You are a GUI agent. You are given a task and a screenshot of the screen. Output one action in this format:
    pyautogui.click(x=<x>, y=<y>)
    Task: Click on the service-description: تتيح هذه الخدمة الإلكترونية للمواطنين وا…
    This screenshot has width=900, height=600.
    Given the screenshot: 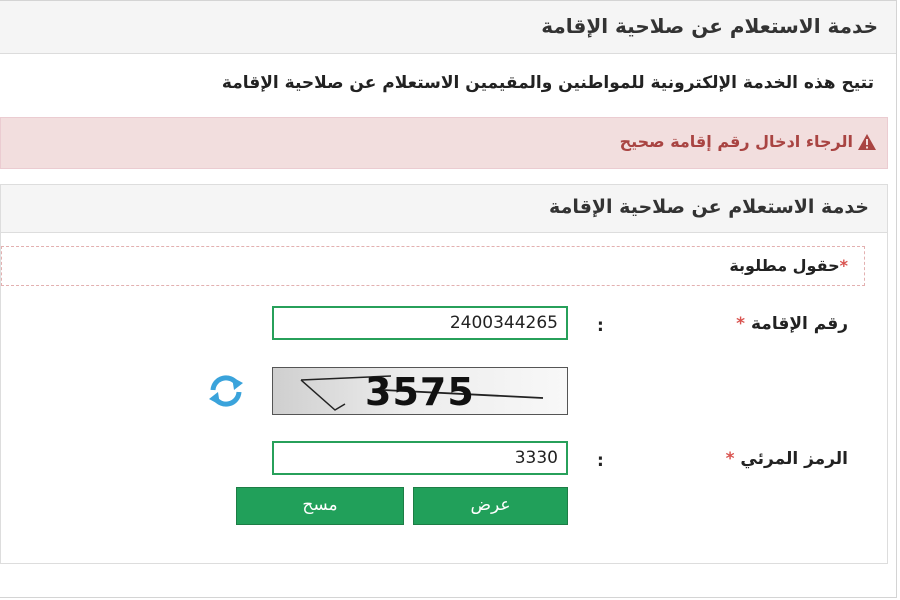 What is the action you would take?
    pyautogui.click(x=547, y=83)
    